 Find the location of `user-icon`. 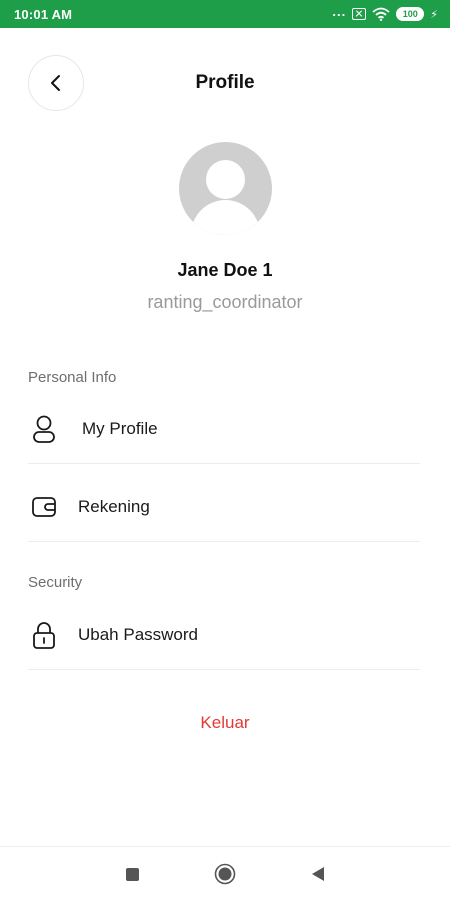

user-icon is located at coordinates (44, 429).